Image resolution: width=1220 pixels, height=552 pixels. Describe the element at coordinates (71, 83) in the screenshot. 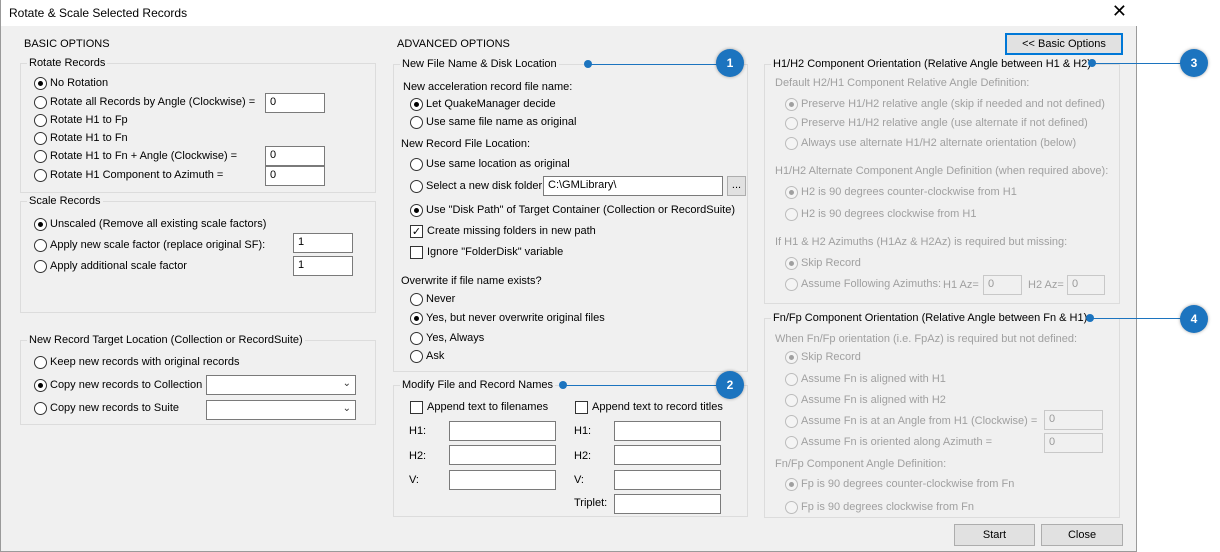

I see `radio-no-rotation: No Rotation` at that location.